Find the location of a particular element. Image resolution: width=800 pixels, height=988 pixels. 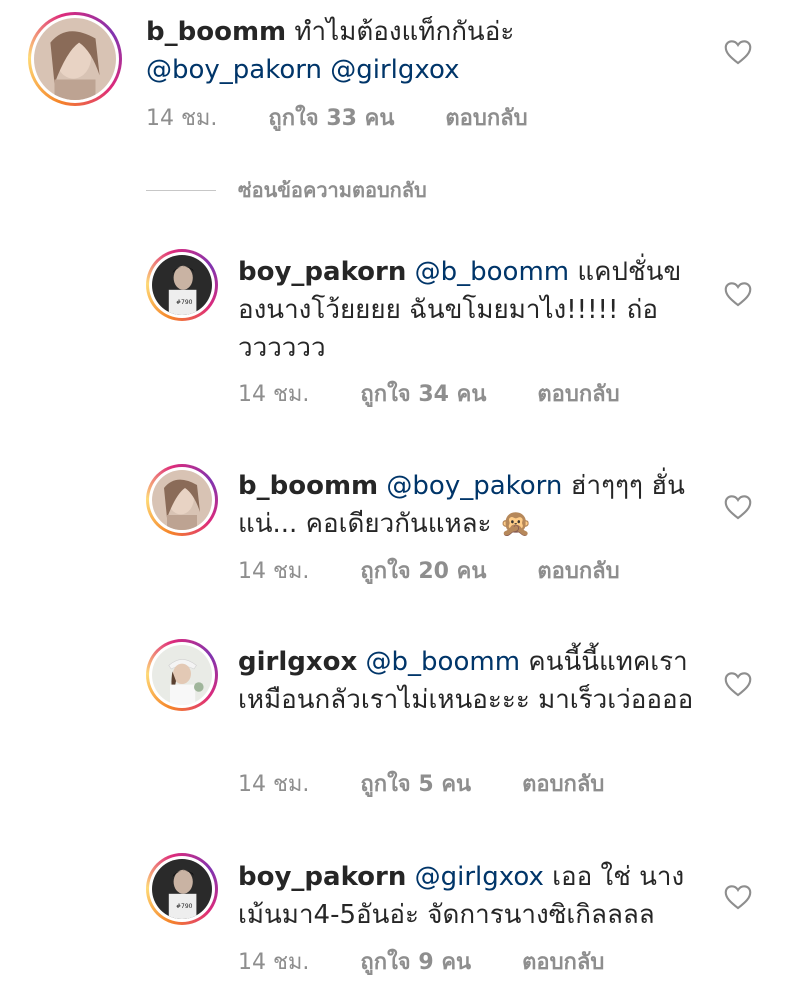

comment-meta: 14 ชม. ถูกใจ 34 คน ตอบกลับ is located at coordinates (429, 393).